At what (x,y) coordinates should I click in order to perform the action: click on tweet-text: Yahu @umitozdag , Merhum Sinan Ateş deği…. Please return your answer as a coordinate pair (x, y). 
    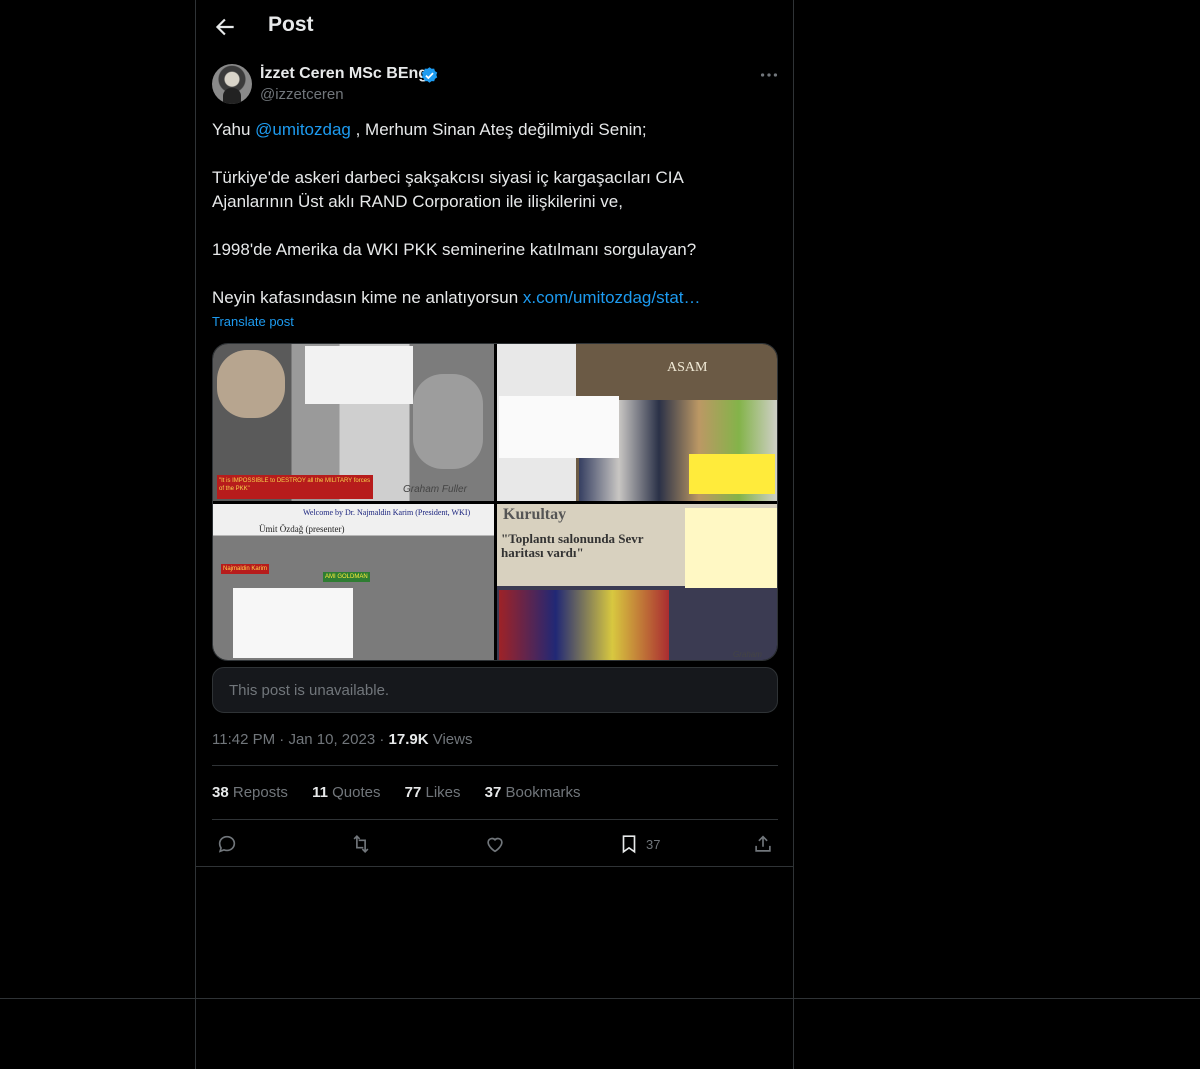
    Looking at the image, I should click on (495, 226).